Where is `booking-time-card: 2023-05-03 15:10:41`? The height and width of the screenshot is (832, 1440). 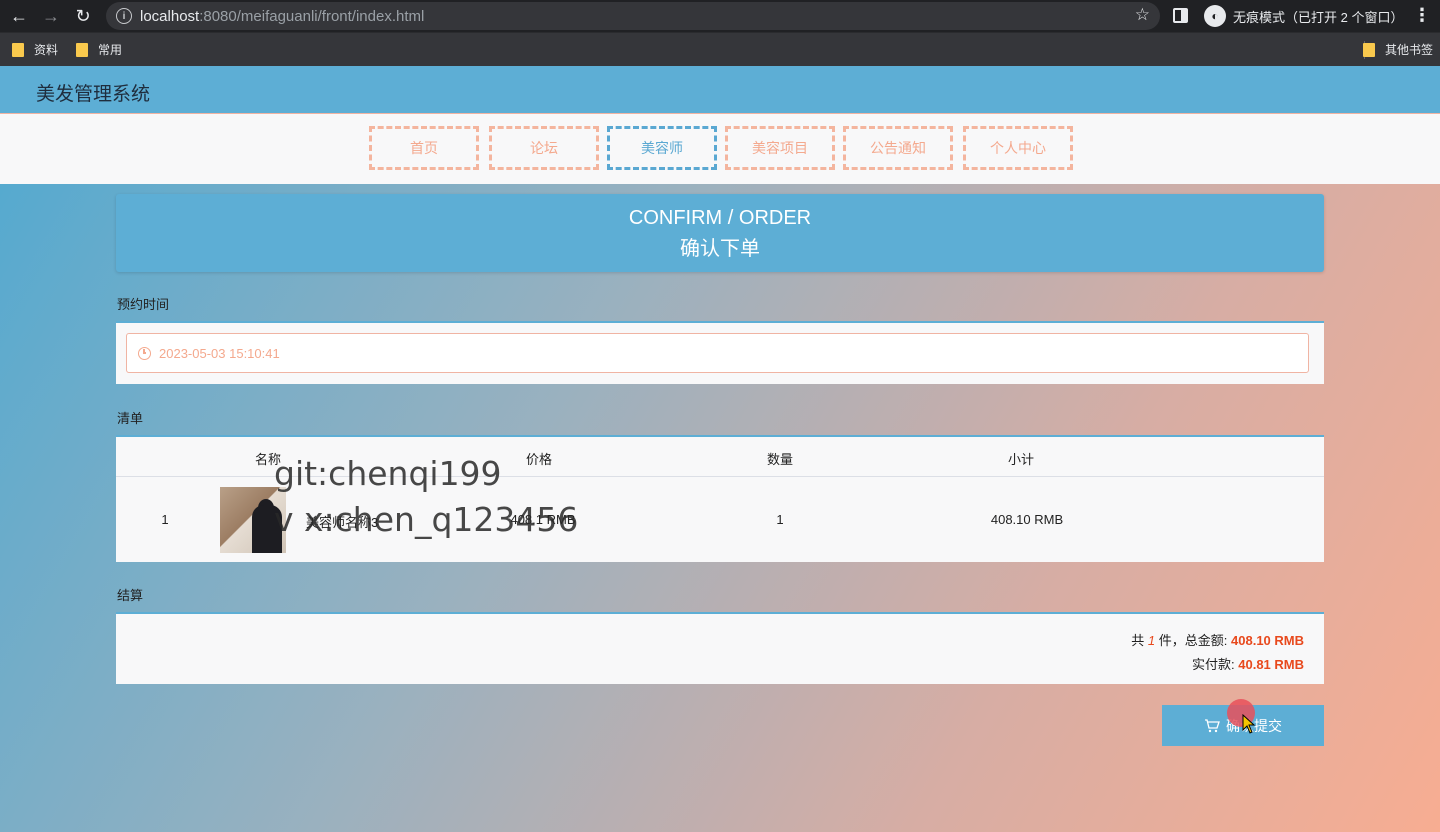 booking-time-card: 2023-05-03 15:10:41 is located at coordinates (720, 352).